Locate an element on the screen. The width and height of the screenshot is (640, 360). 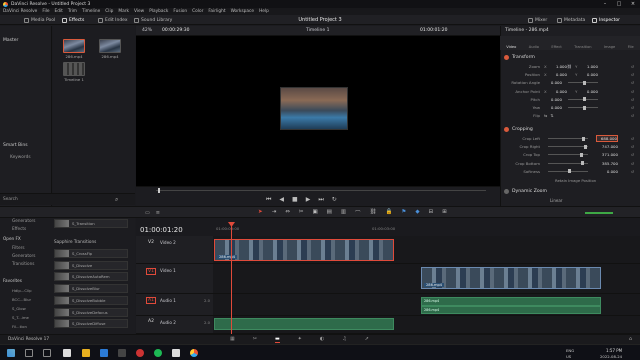
crop-row: Crop Right 747.000 ↺ is located at coordinates (569, 146).